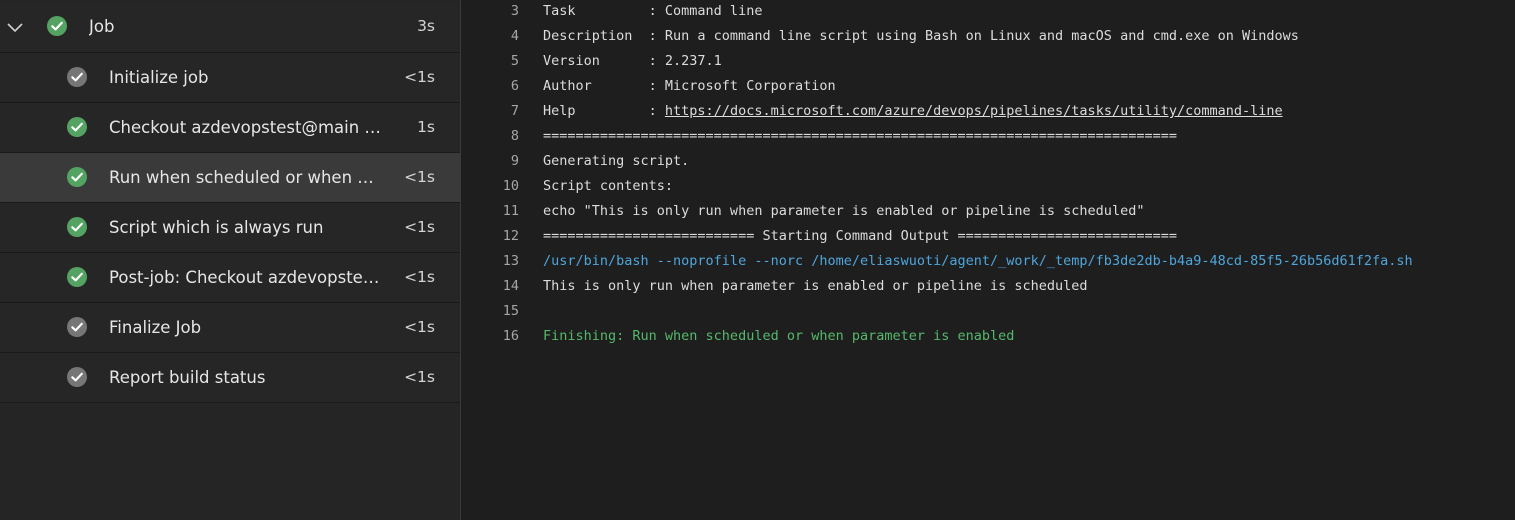 Image resolution: width=1515 pixels, height=520 pixels. I want to click on log-text: Script contents:, so click(608, 186).